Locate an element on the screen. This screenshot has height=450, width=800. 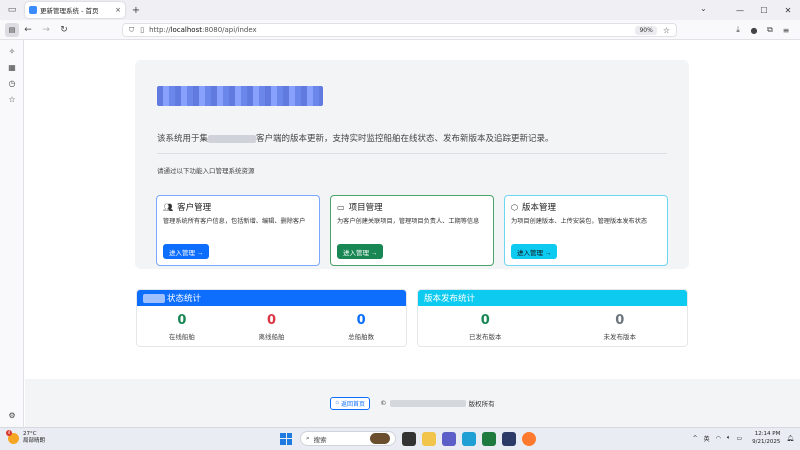
start-icon is located at coordinates (286, 438).